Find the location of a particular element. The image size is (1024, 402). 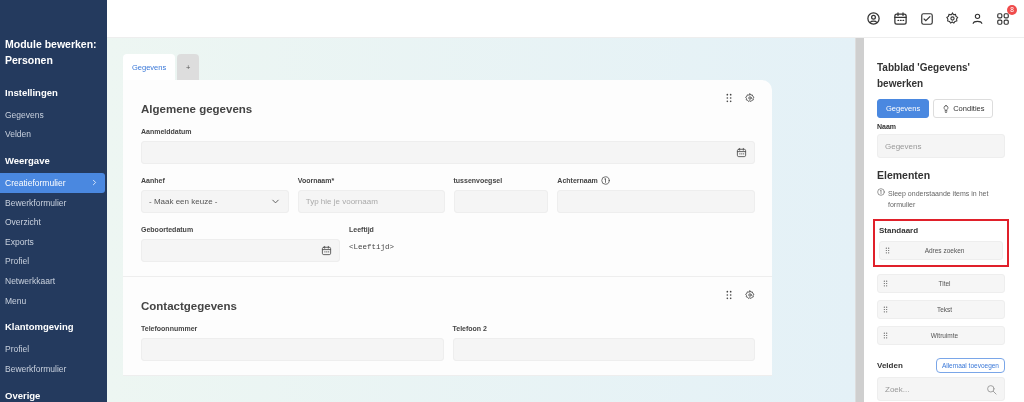

sidebar-item: Overzicht is located at coordinates (52, 222).